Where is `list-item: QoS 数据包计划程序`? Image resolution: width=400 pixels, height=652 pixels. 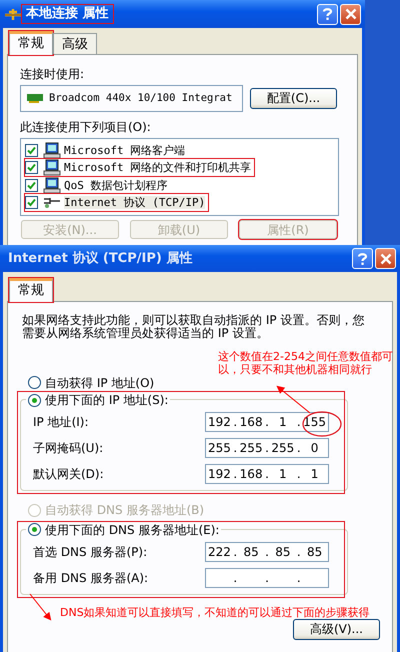 list-item: QoS 数据包计划程序 is located at coordinates (116, 185).